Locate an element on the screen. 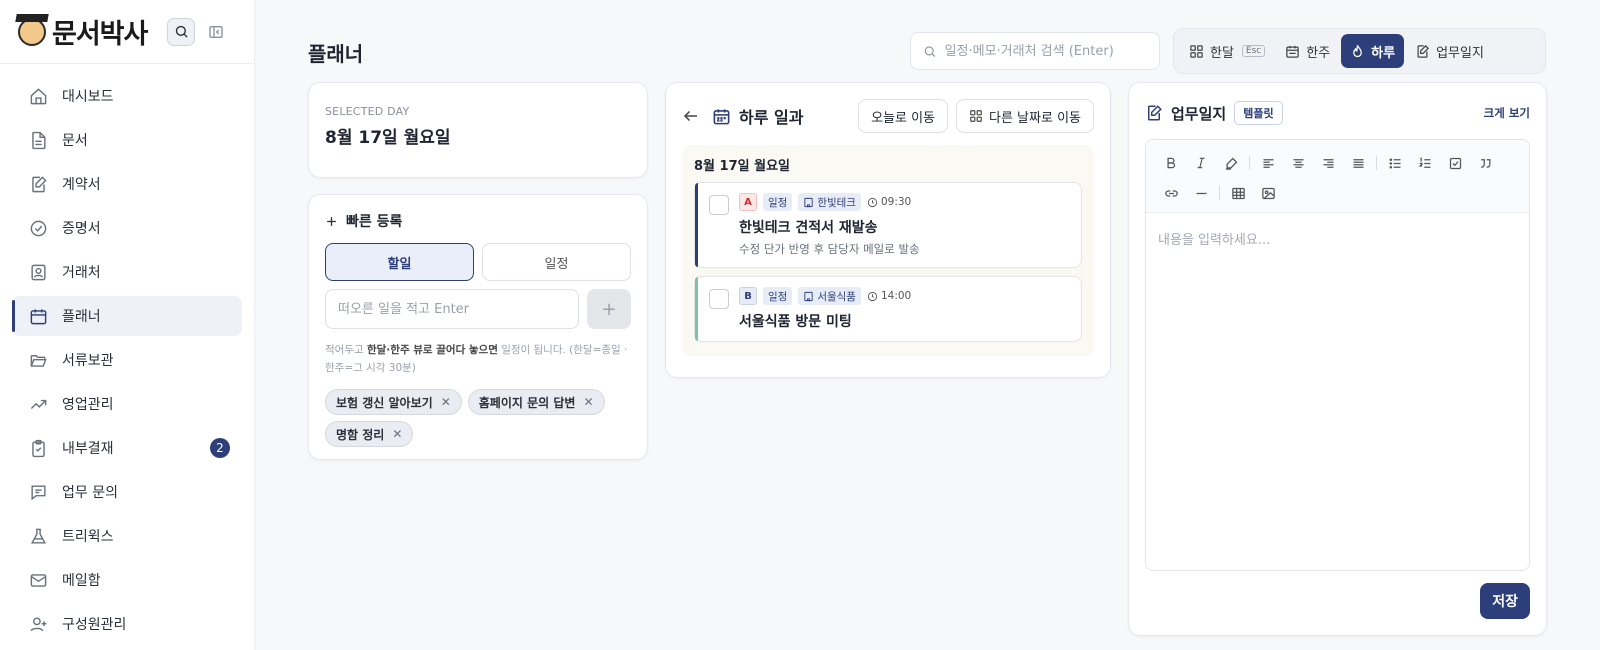 The width and height of the screenshot is (1600, 650). sidebar-item-members: 구성원관리 is located at coordinates (127, 624).